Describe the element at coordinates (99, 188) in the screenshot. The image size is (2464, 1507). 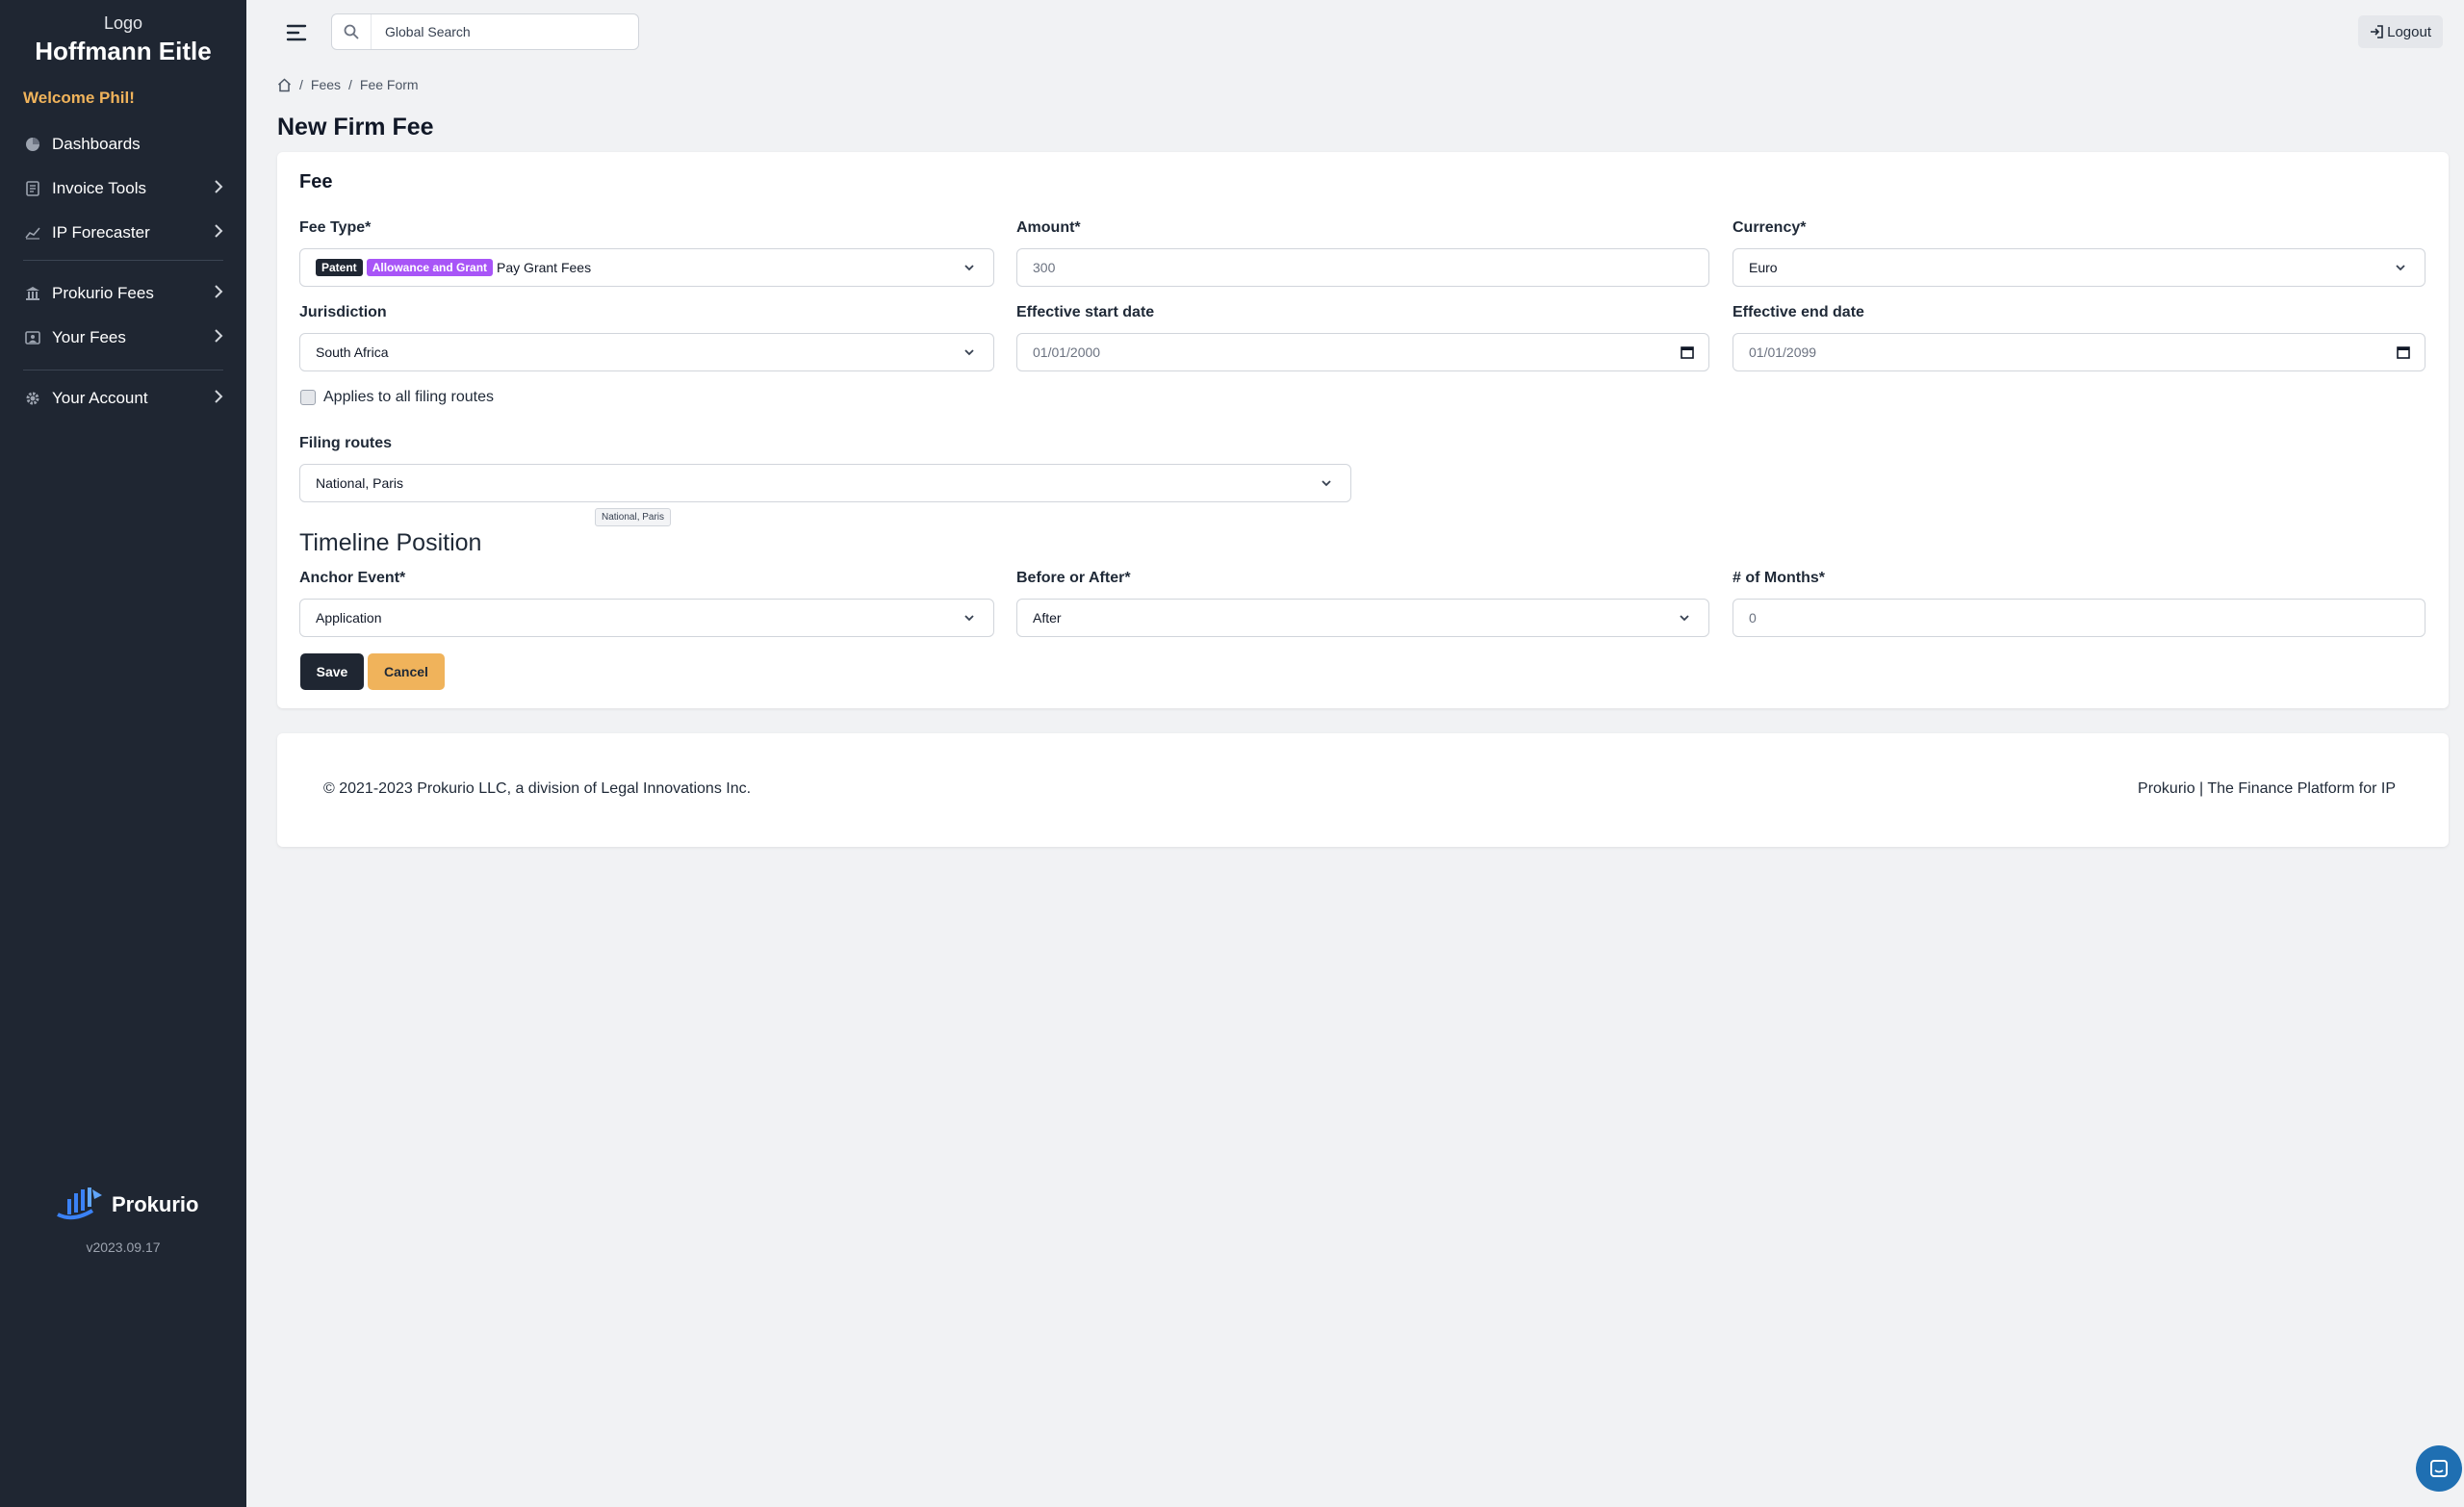
I see `sidebar-item-label: Invoice Tools` at that location.